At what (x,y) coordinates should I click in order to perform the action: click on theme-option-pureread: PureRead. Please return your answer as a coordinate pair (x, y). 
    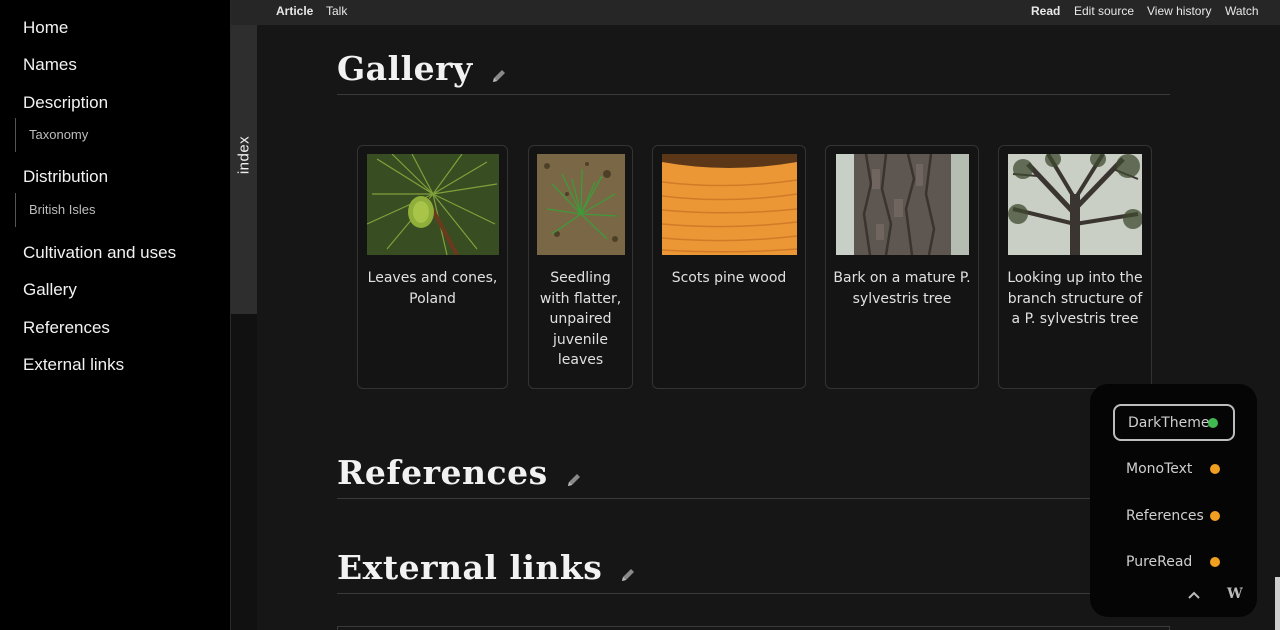
    Looking at the image, I should click on (1174, 561).